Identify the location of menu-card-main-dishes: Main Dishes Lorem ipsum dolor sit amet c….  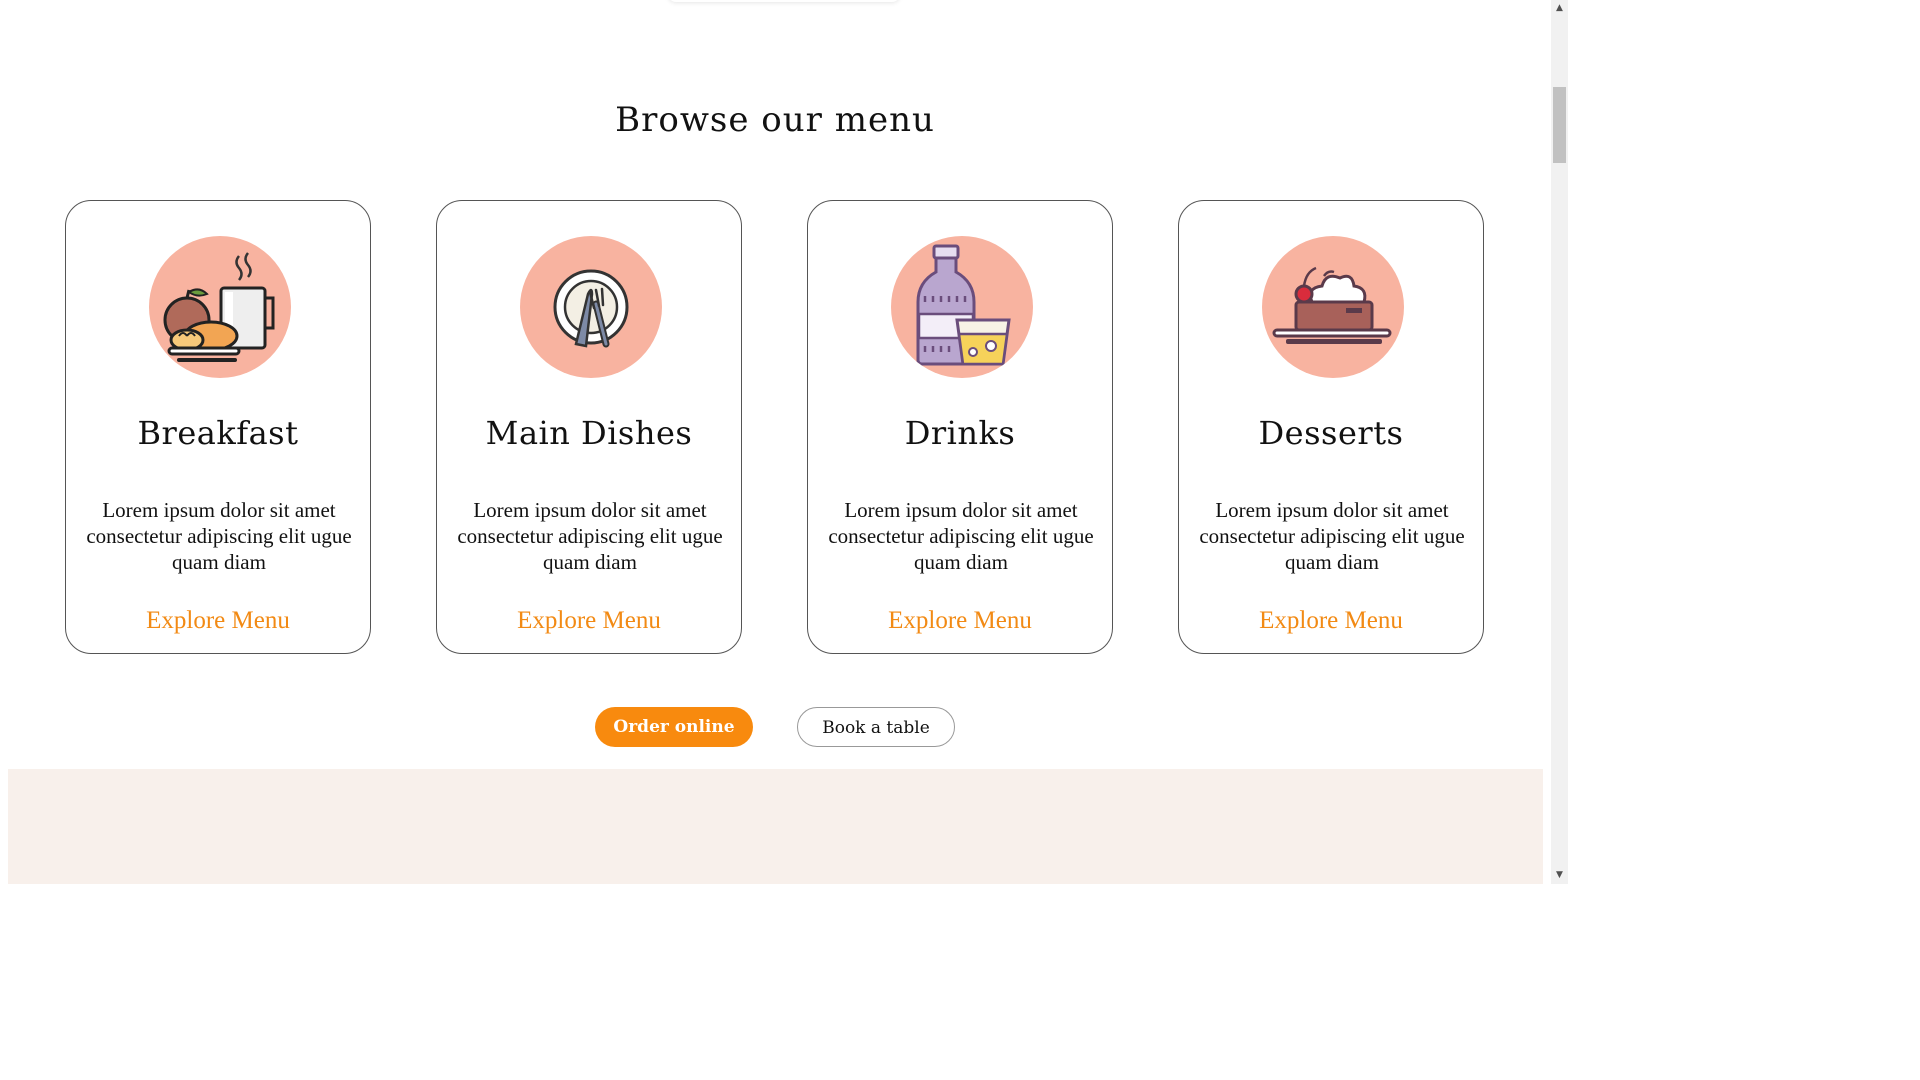
(589, 427).